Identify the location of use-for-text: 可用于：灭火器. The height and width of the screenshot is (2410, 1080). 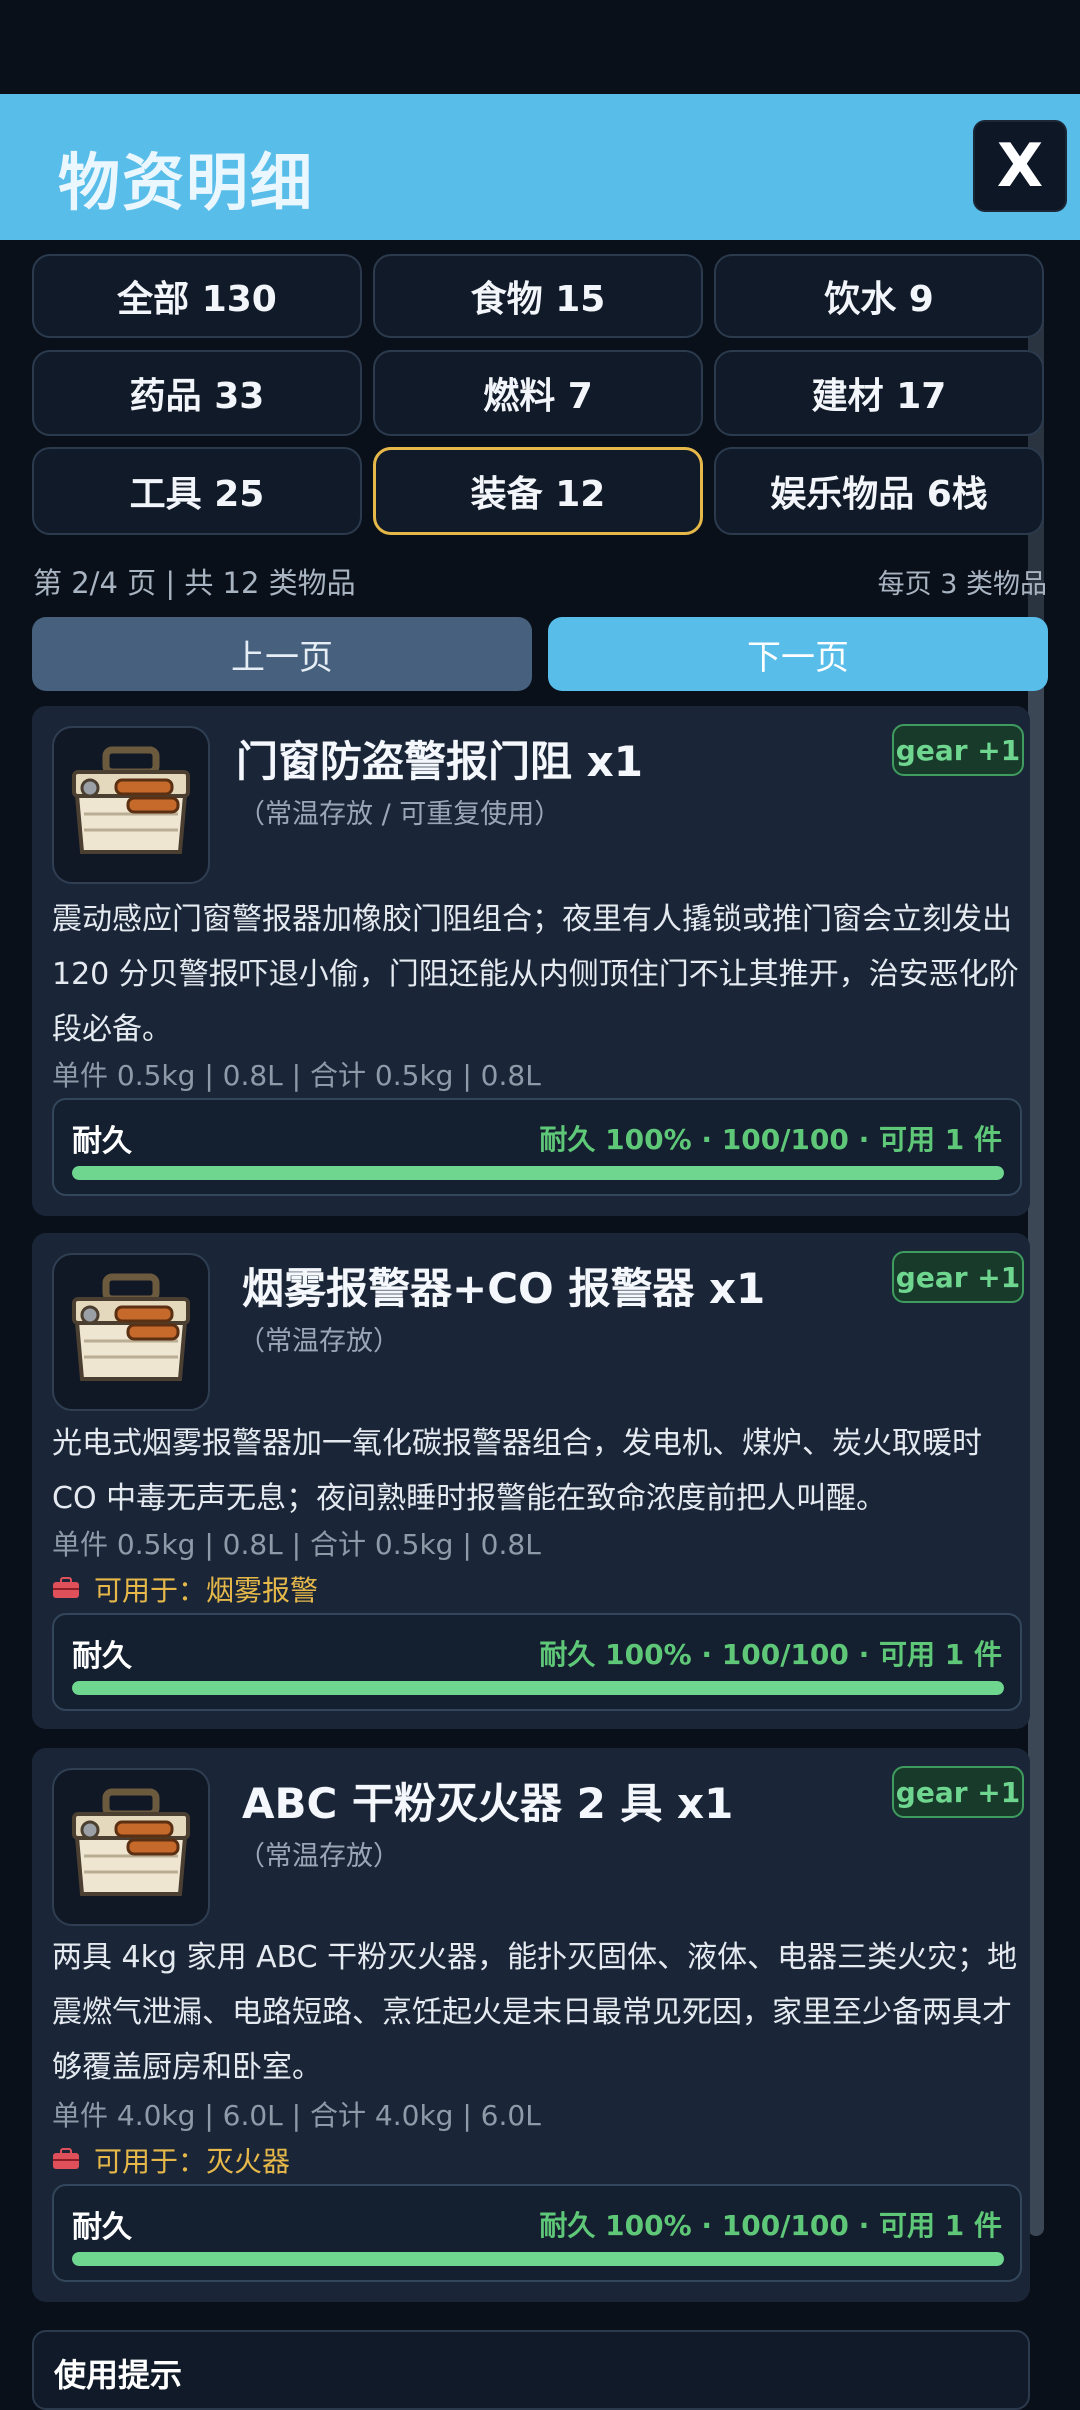
(192, 2161).